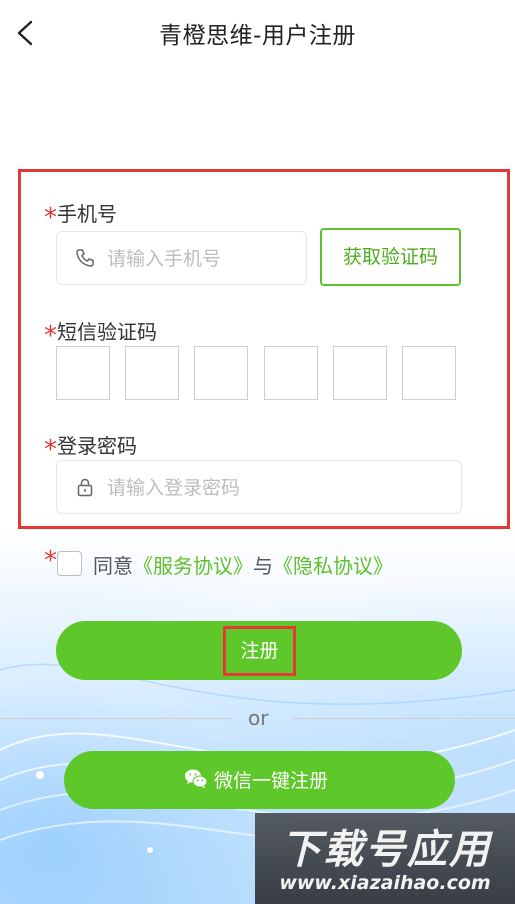  What do you see at coordinates (259, 651) in the screenshot?
I see `register-button-label: 注册` at bounding box center [259, 651].